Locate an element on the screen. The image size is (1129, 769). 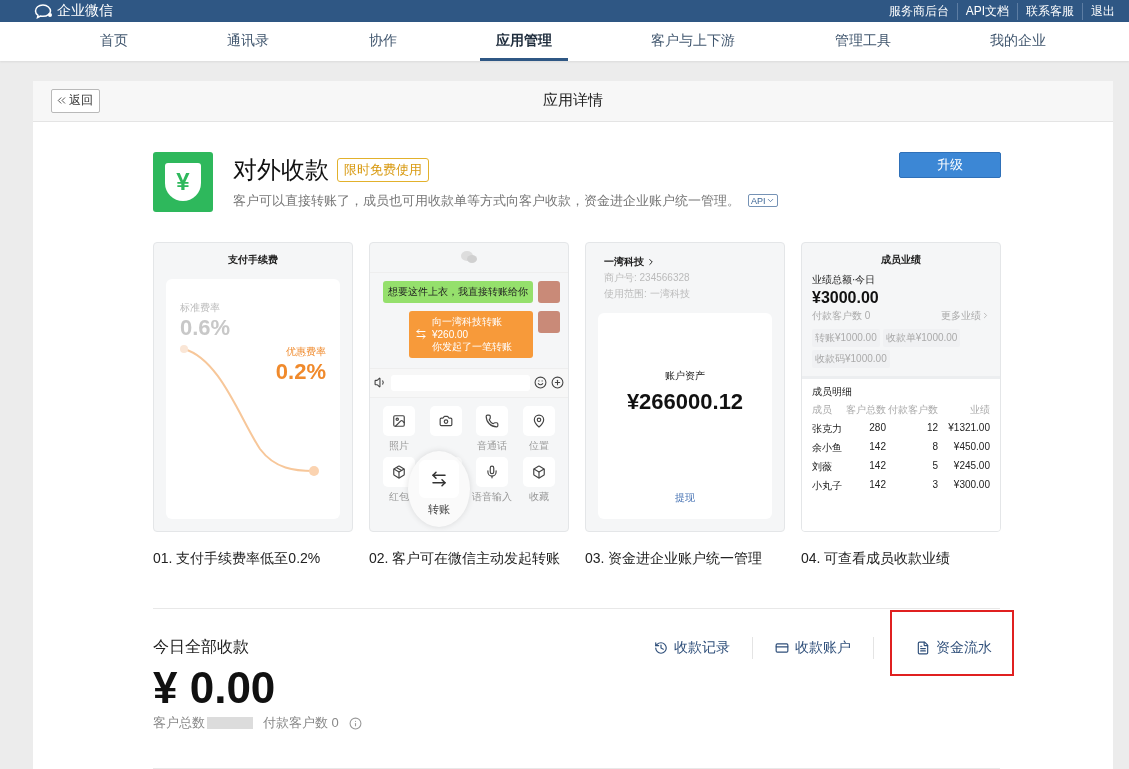
today-amount: ¥ 0.00 is located at coordinates (215, 687).